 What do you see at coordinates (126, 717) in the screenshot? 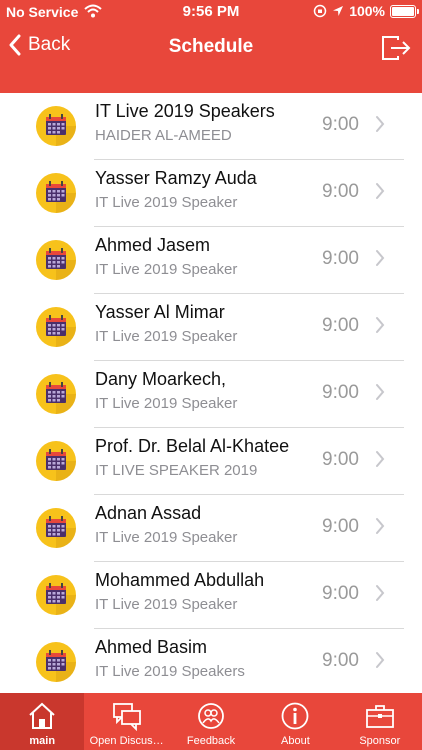
I see `chat-icon` at bounding box center [126, 717].